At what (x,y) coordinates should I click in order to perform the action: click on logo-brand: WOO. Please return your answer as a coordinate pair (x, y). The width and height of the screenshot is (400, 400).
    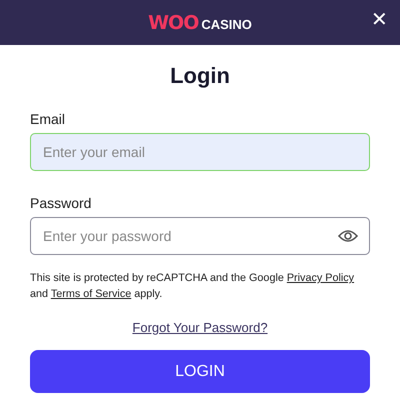
    Looking at the image, I should click on (173, 23).